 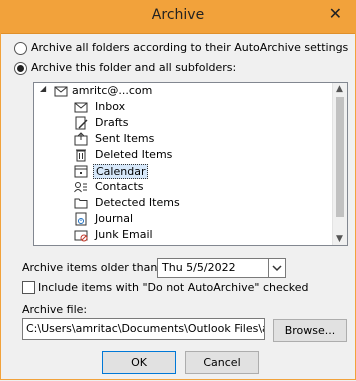 What do you see at coordinates (137, 202) in the screenshot?
I see `tree-item-label: Detected Items` at bounding box center [137, 202].